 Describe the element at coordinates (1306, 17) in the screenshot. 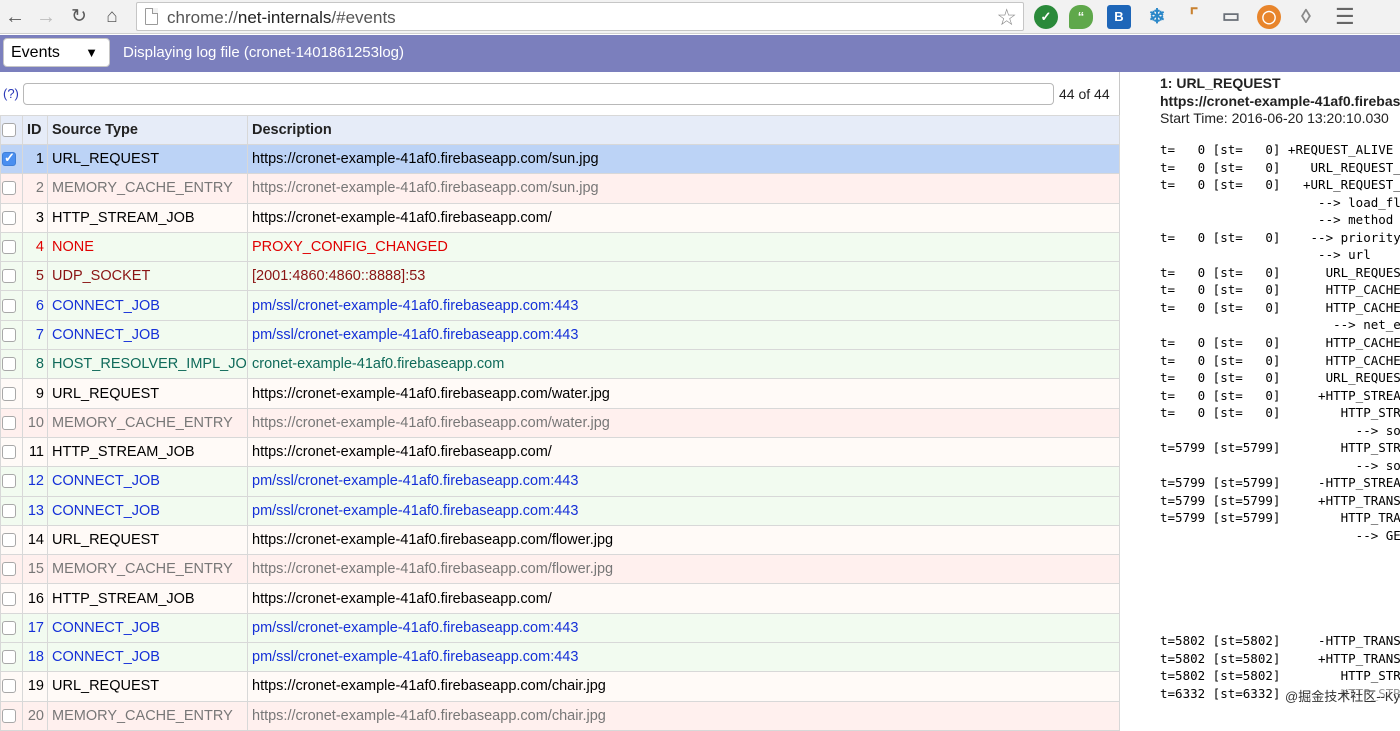

I see `puzzle-extension-icon: ◊` at that location.